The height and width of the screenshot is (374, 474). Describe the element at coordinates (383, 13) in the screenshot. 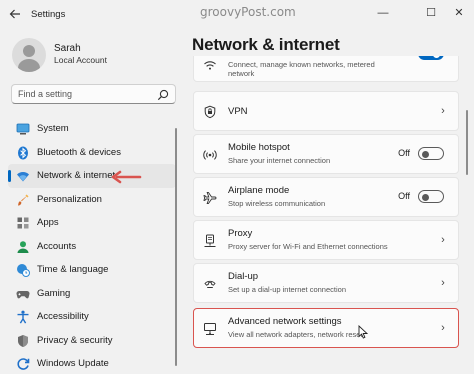

I see `minimize-button: —` at that location.